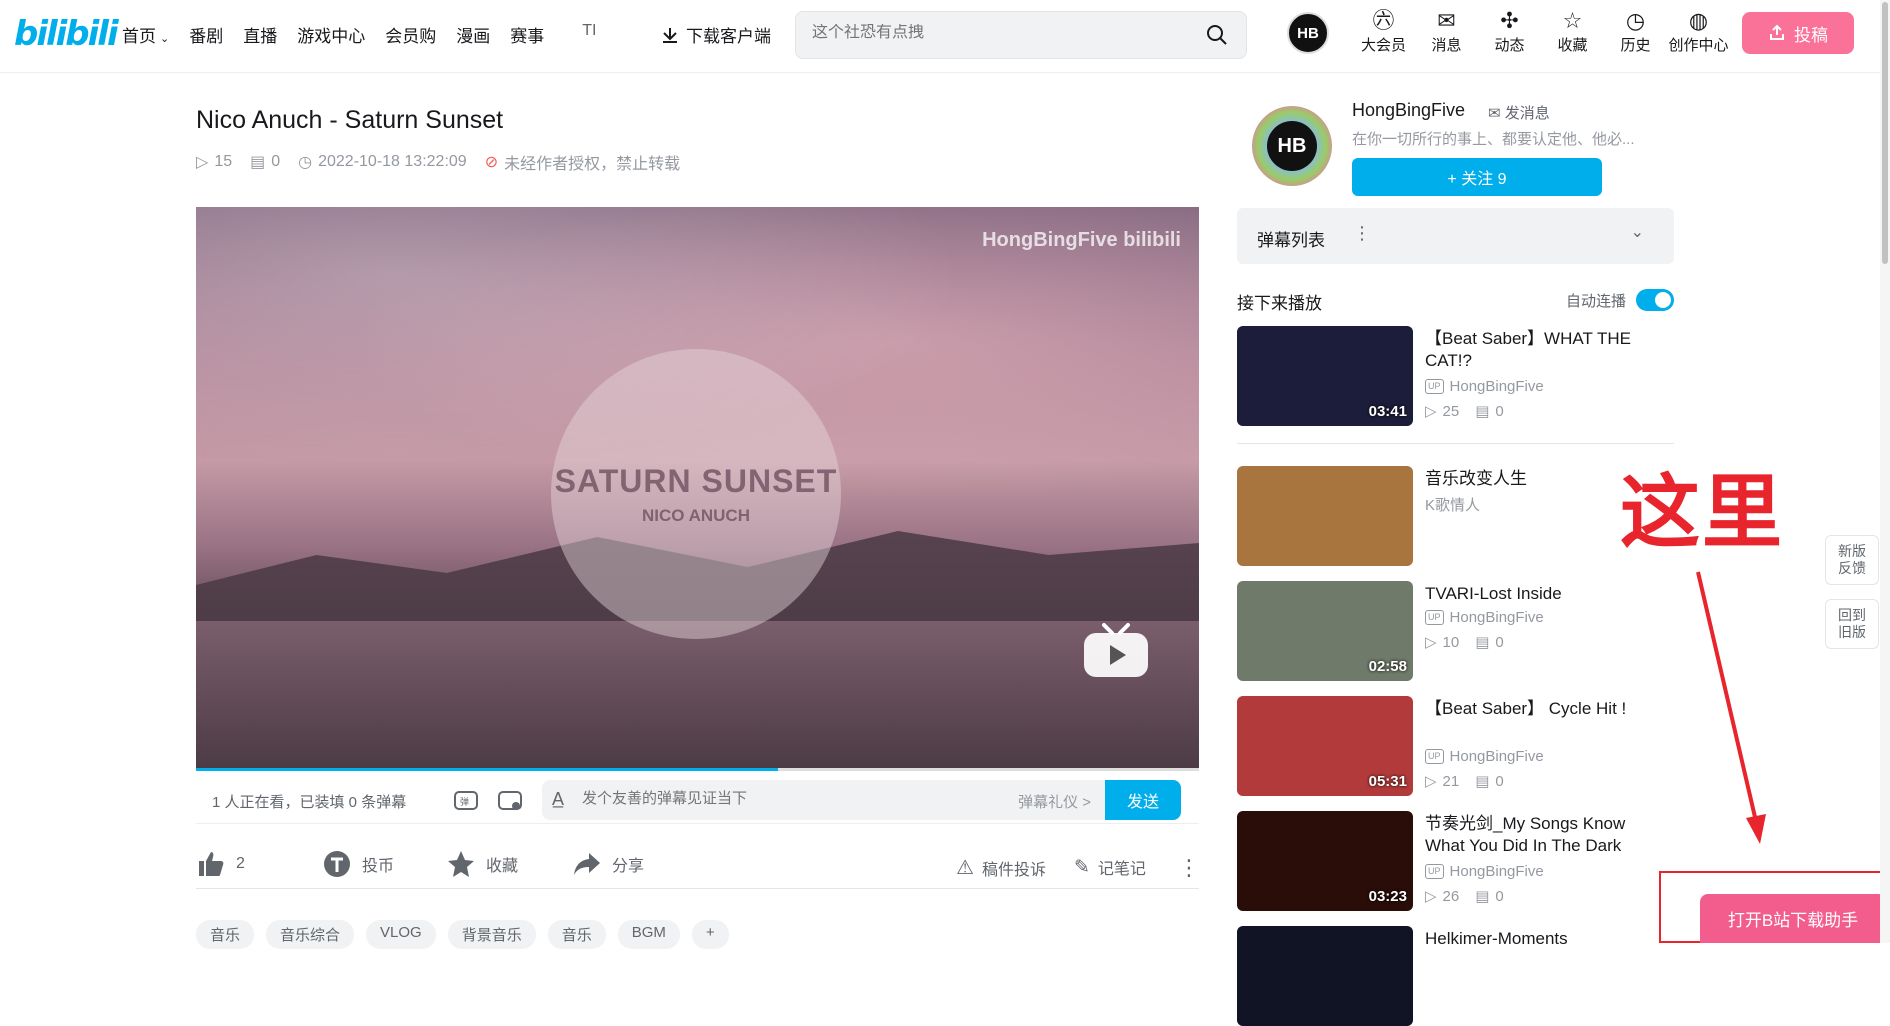  What do you see at coordinates (1325, 746) in the screenshot?
I see `recommendation-thumbnail: 05:31` at bounding box center [1325, 746].